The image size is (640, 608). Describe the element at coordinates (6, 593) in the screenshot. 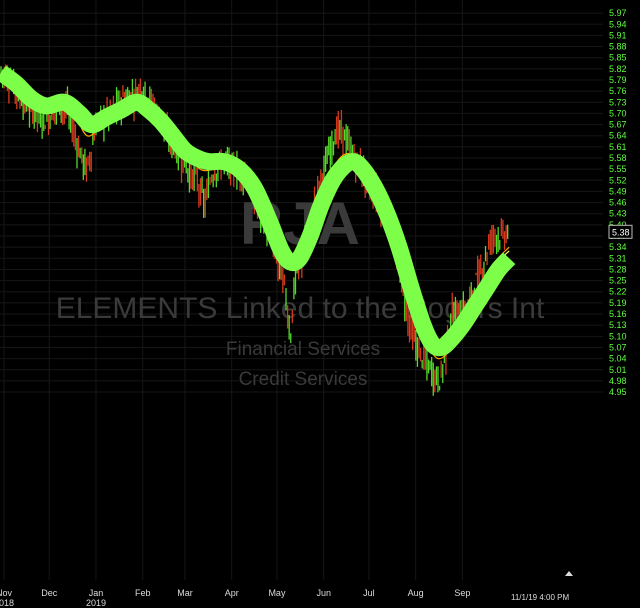

I see `x-tick-label: Nov` at that location.